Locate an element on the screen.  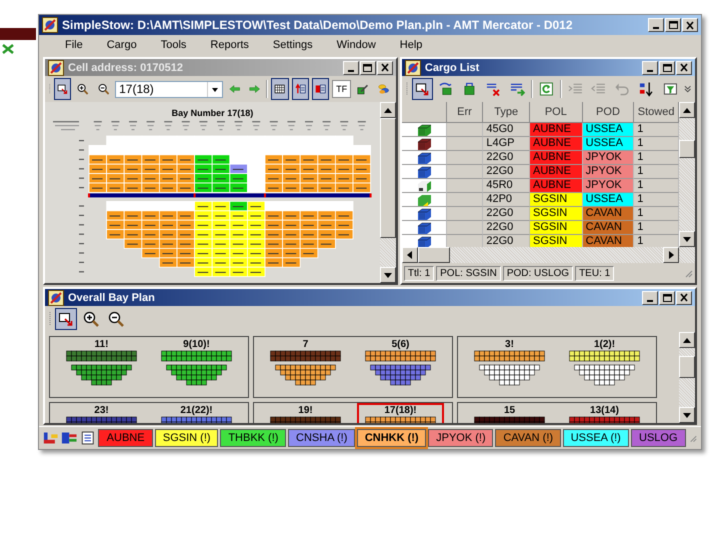
table-cell: 22G0 is located at coordinates (506, 214).